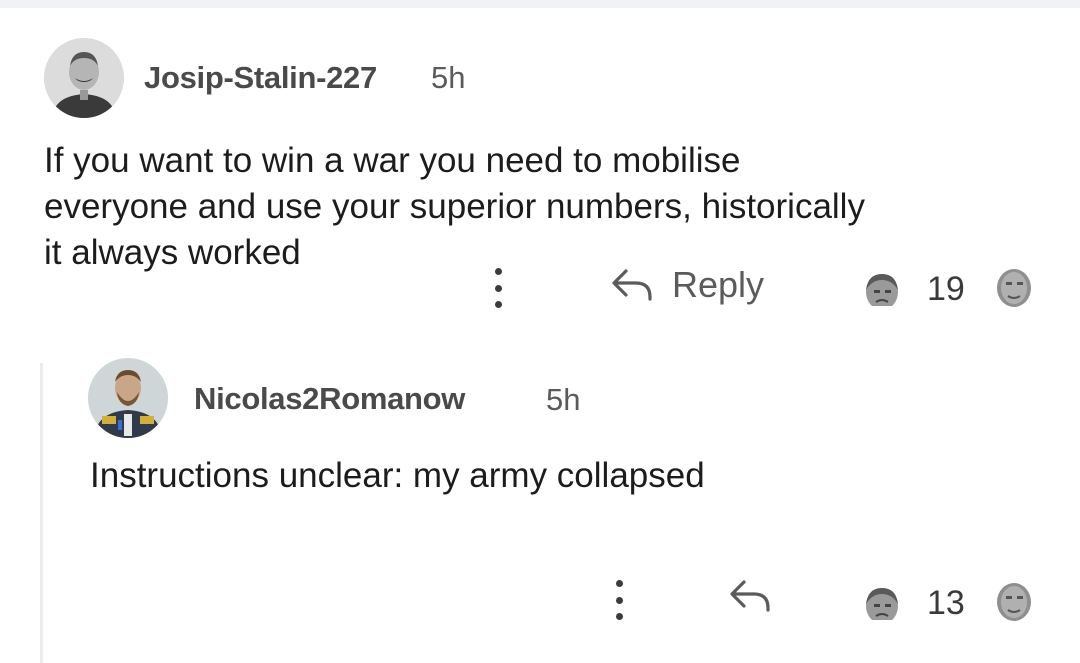 Image resolution: width=1080 pixels, height=663 pixels. I want to click on vote-count: 13, so click(946, 603).